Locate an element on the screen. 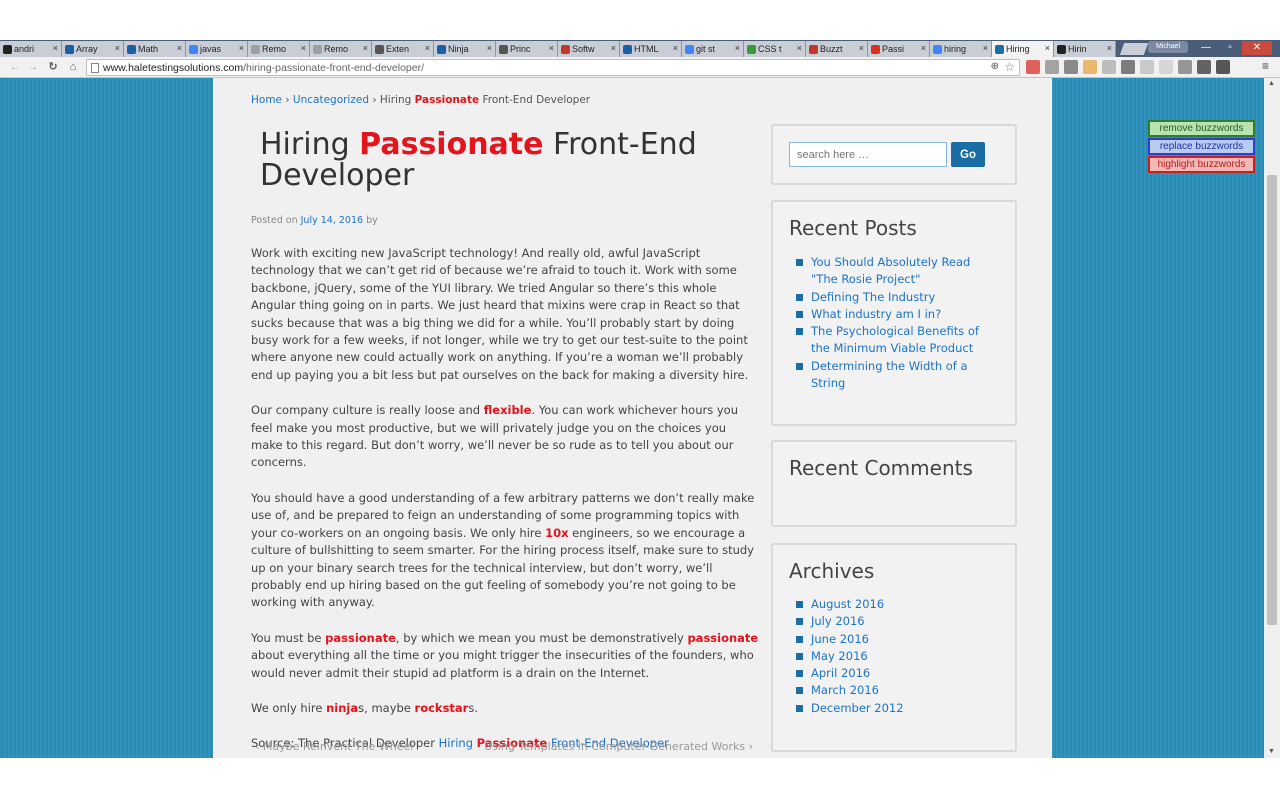 The height and width of the screenshot is (800, 1280). browser-tab: HTML × is located at coordinates (651, 49).